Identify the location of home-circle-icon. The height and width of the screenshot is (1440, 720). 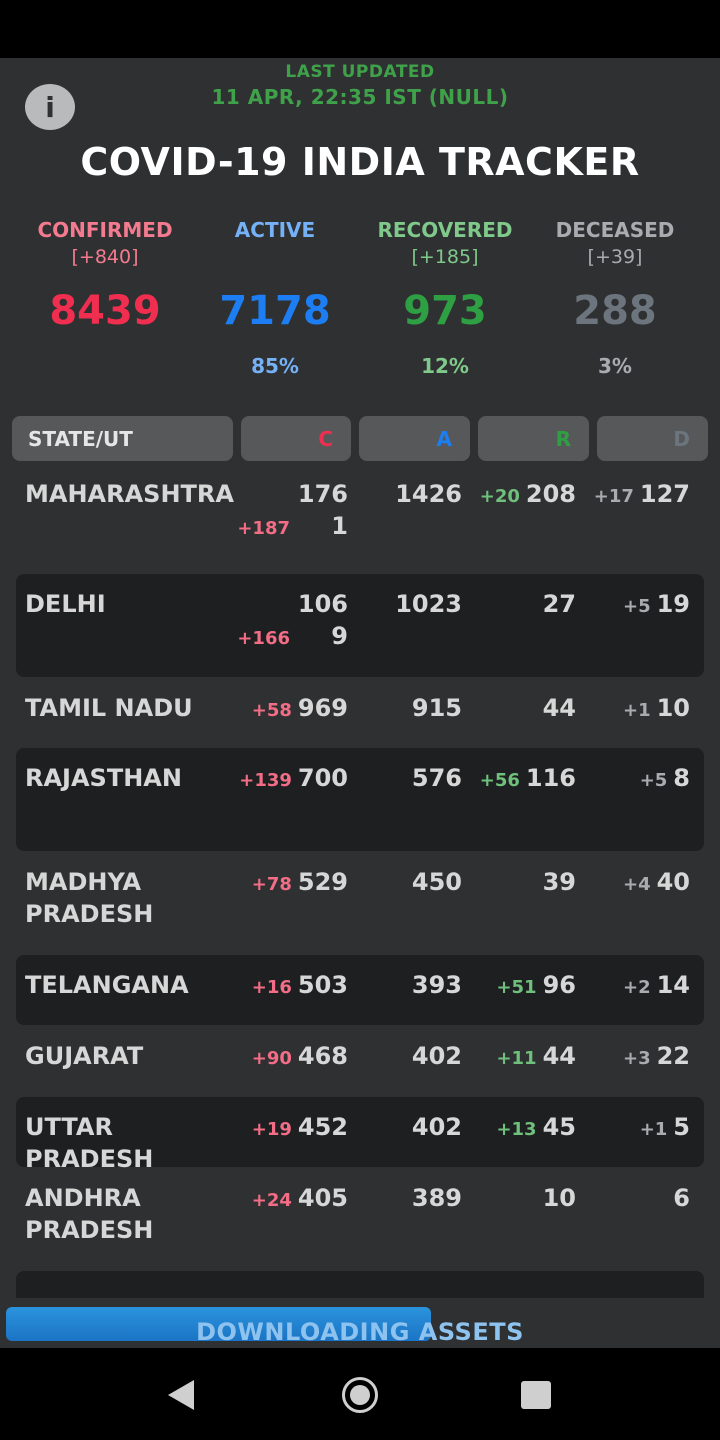
(360, 1395).